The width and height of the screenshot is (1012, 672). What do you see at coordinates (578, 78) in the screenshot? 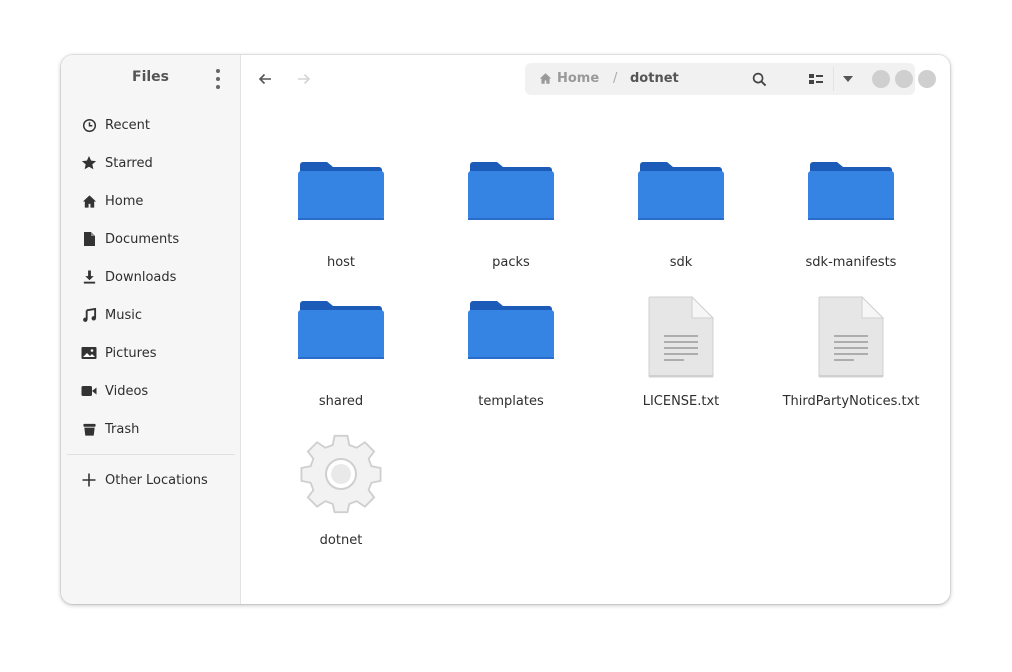
I see `breadcrumb-home-label: Home` at bounding box center [578, 78].